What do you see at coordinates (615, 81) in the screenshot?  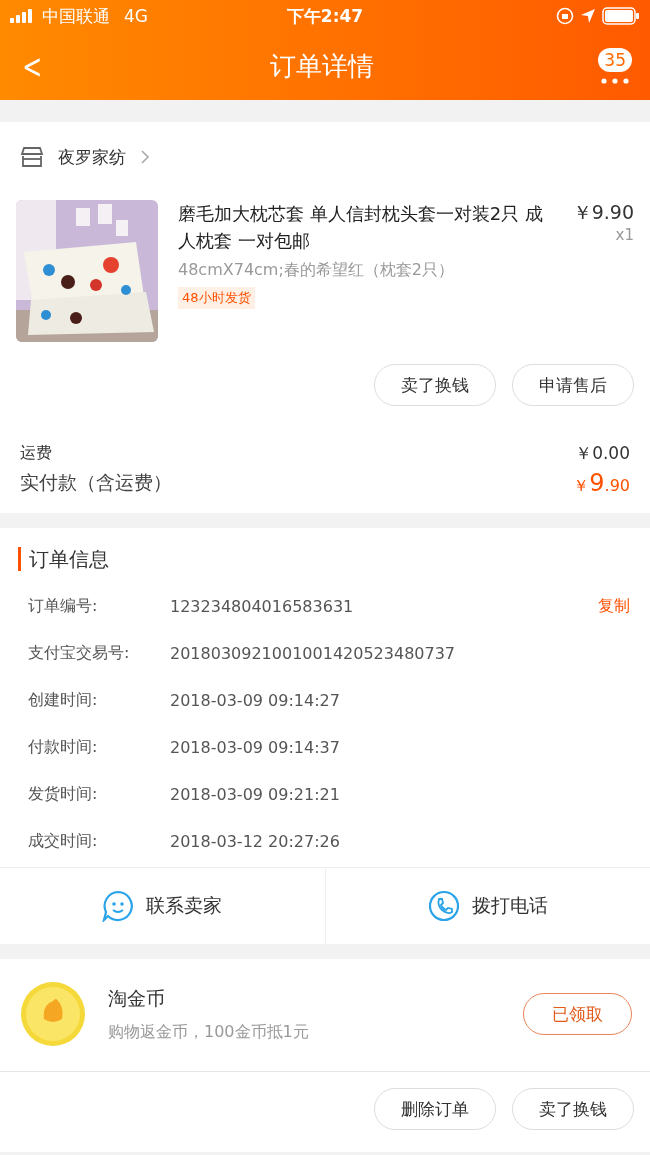 I see `more-icon` at bounding box center [615, 81].